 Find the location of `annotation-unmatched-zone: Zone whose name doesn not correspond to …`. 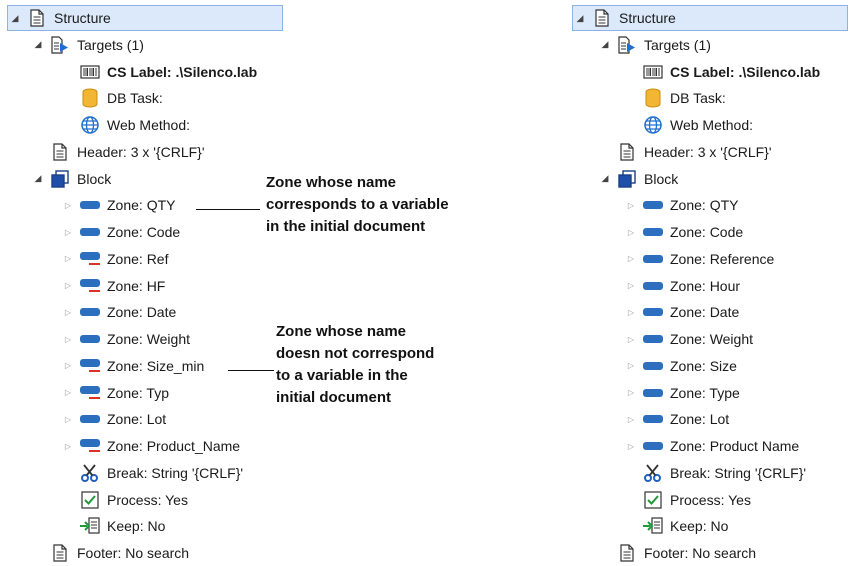

annotation-unmatched-zone: Zone whose name doesn not correspond to … is located at coordinates (355, 365).